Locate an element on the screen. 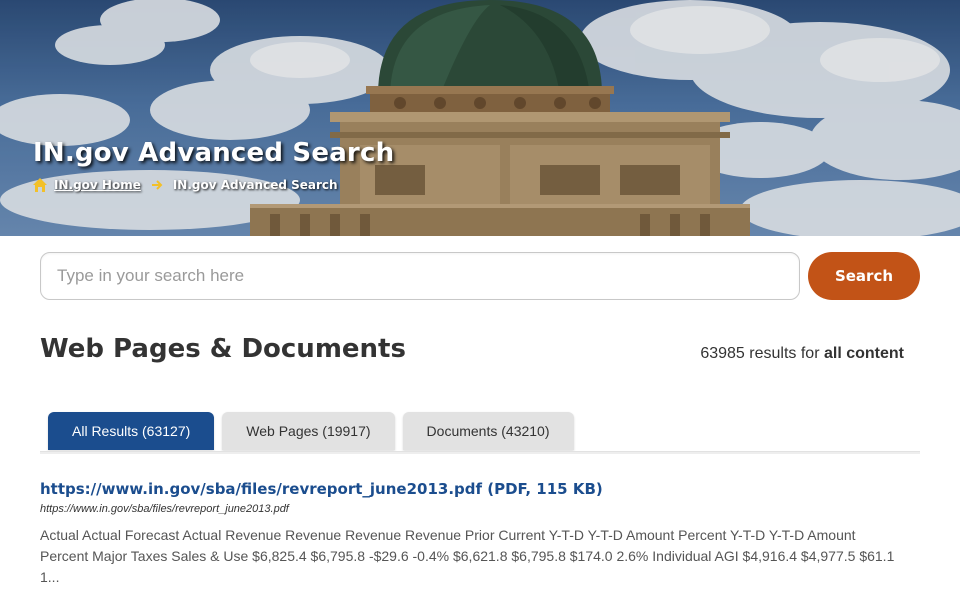 Image resolution: width=960 pixels, height=600 pixels. breadcrumb-current: IN.gov Advanced Search is located at coordinates (255, 185).